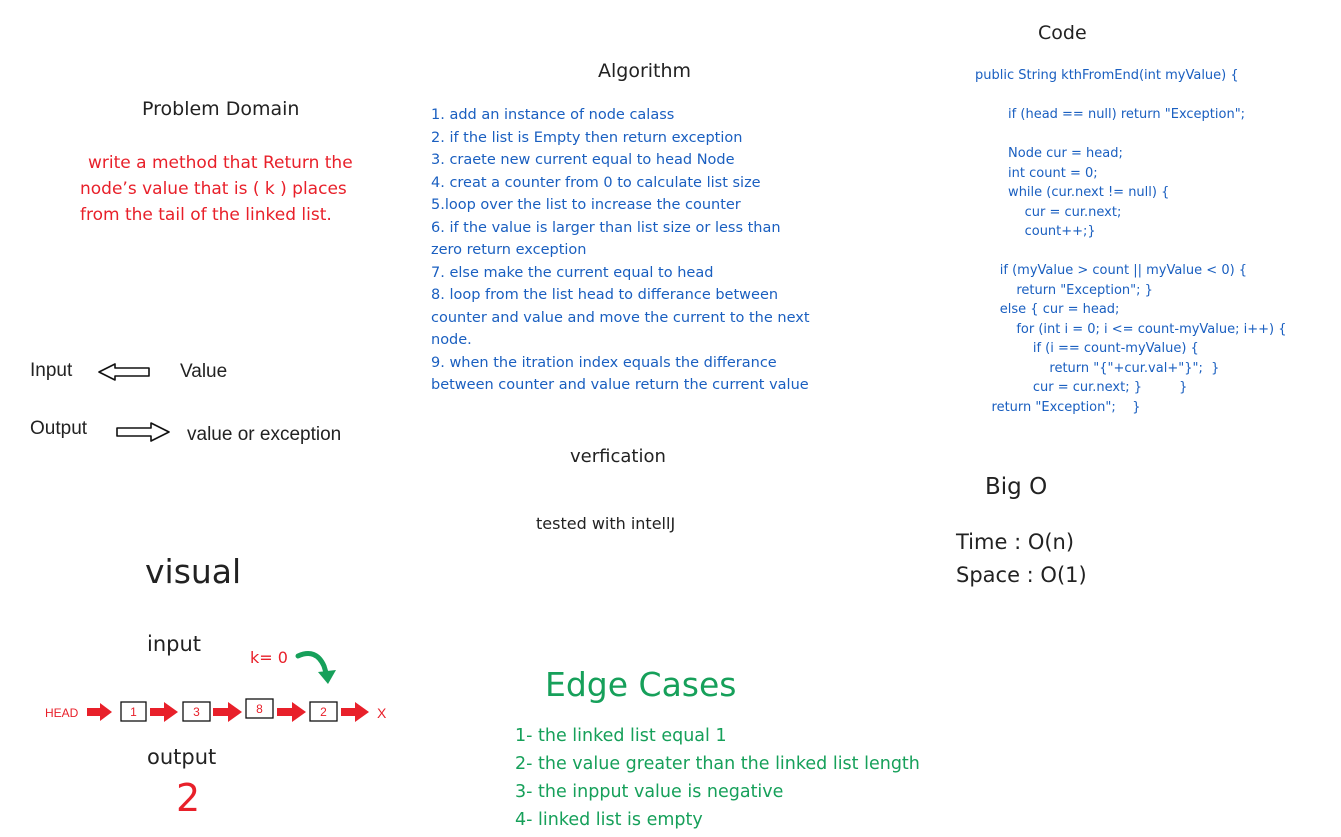 This screenshot has width=1341, height=837. Describe the element at coordinates (62, 713) in the screenshot. I see `head-label: HEAD` at that location.